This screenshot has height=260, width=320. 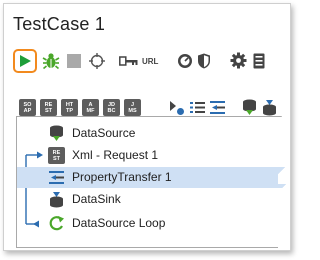 What do you see at coordinates (176, 107) in the screenshot?
I see `goto-step-icon` at bounding box center [176, 107].